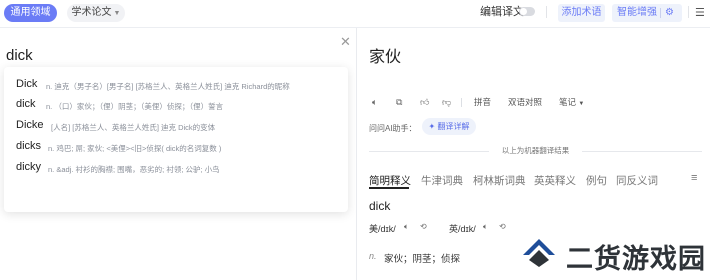  I want to click on suggestion-definition: n. 鸡巴; 屌; 家伙; <美俚><旧>侦探( dick的名词复数 ), so click(135, 148).